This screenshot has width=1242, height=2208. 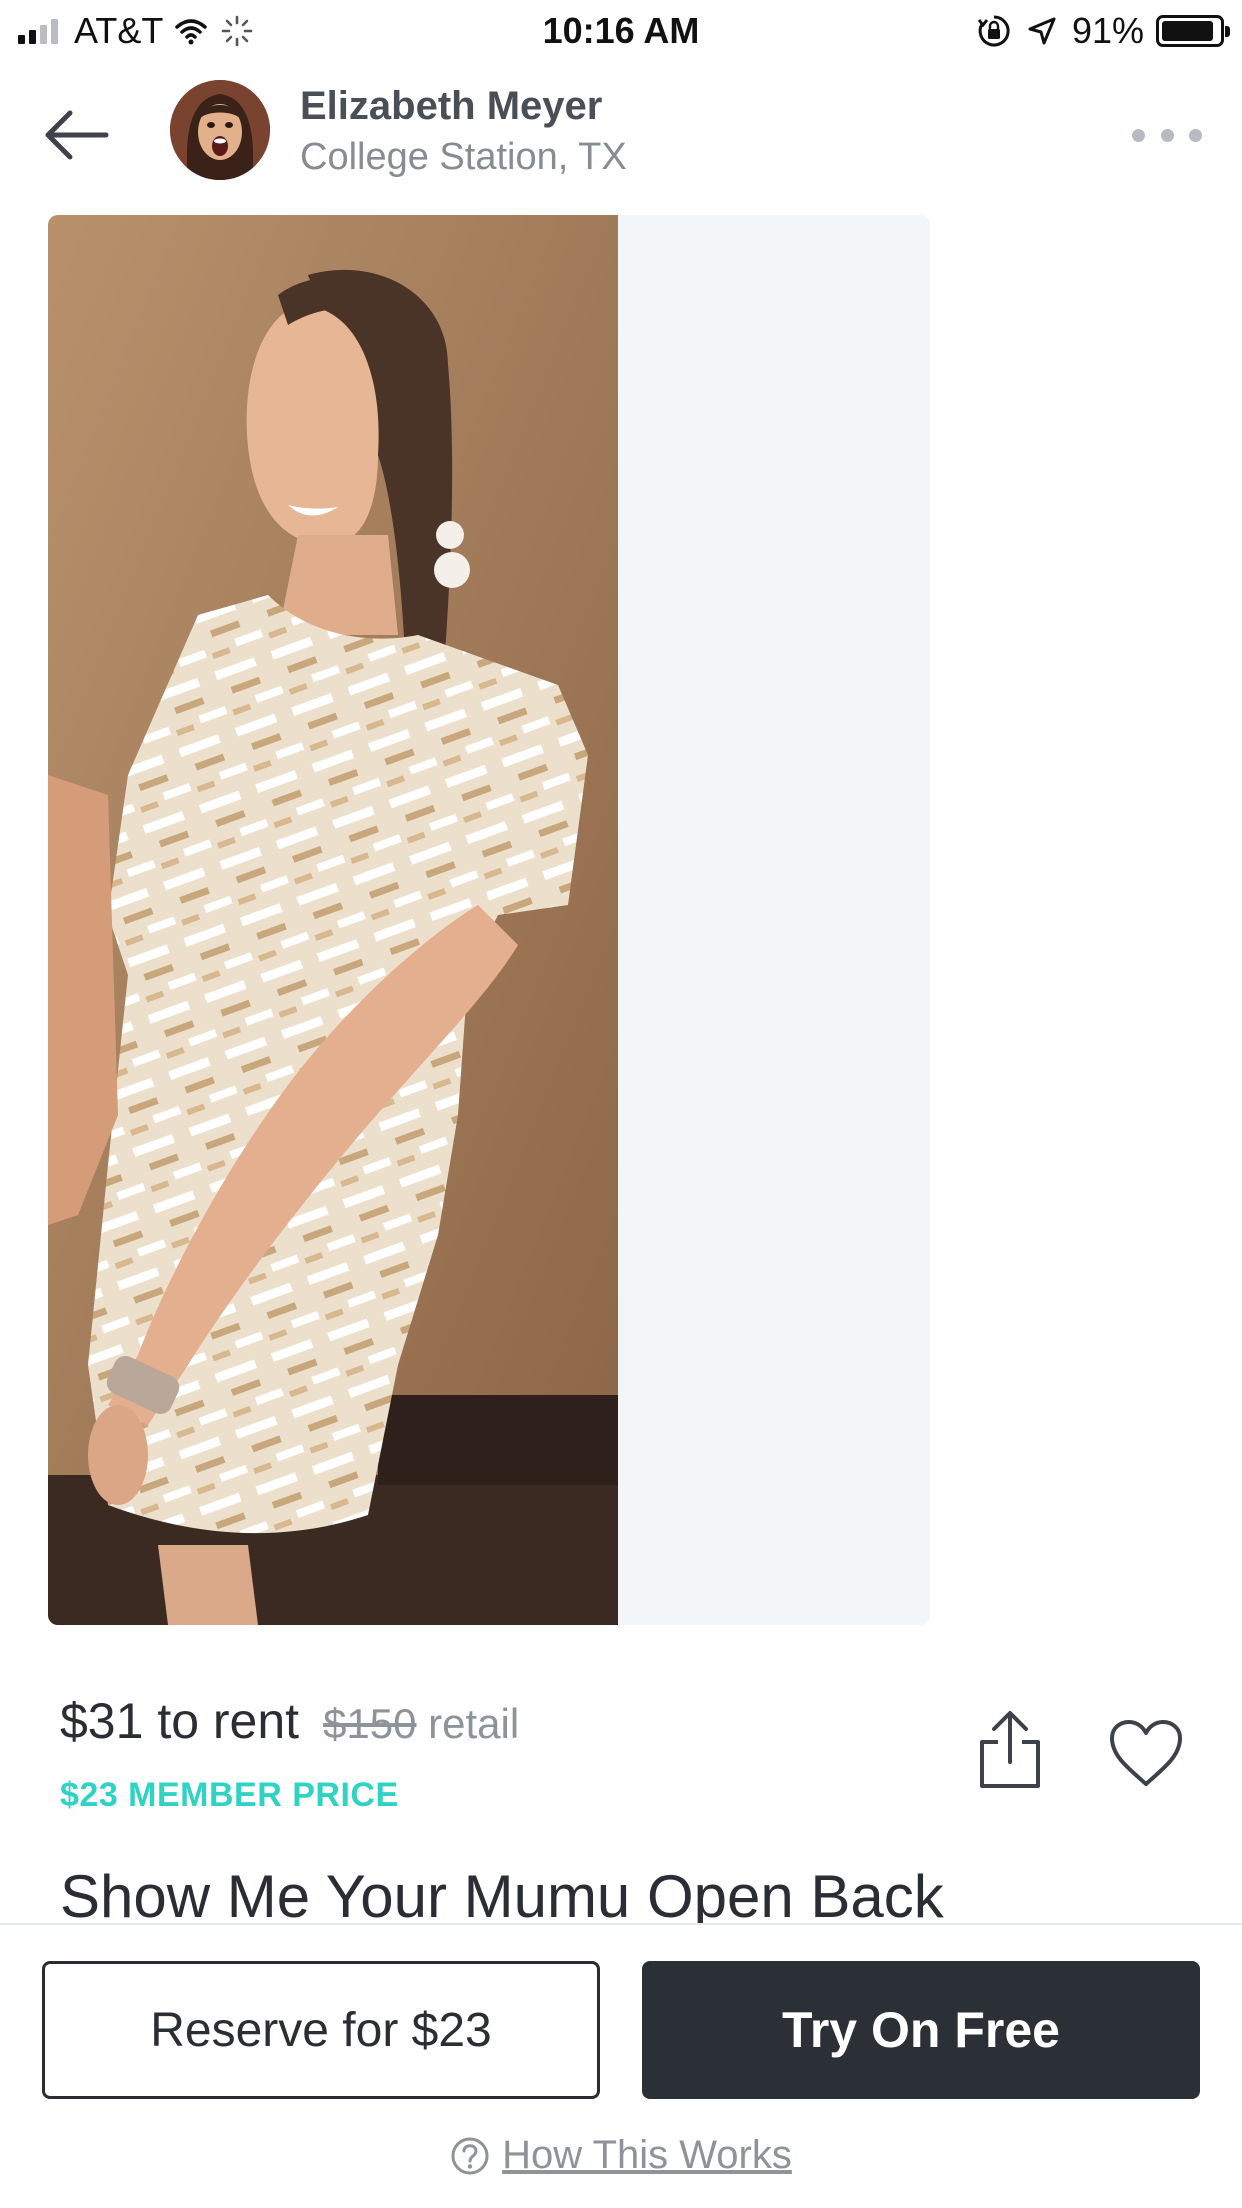 What do you see at coordinates (180, 1721) in the screenshot?
I see `rent-price: $31 to rent` at bounding box center [180, 1721].